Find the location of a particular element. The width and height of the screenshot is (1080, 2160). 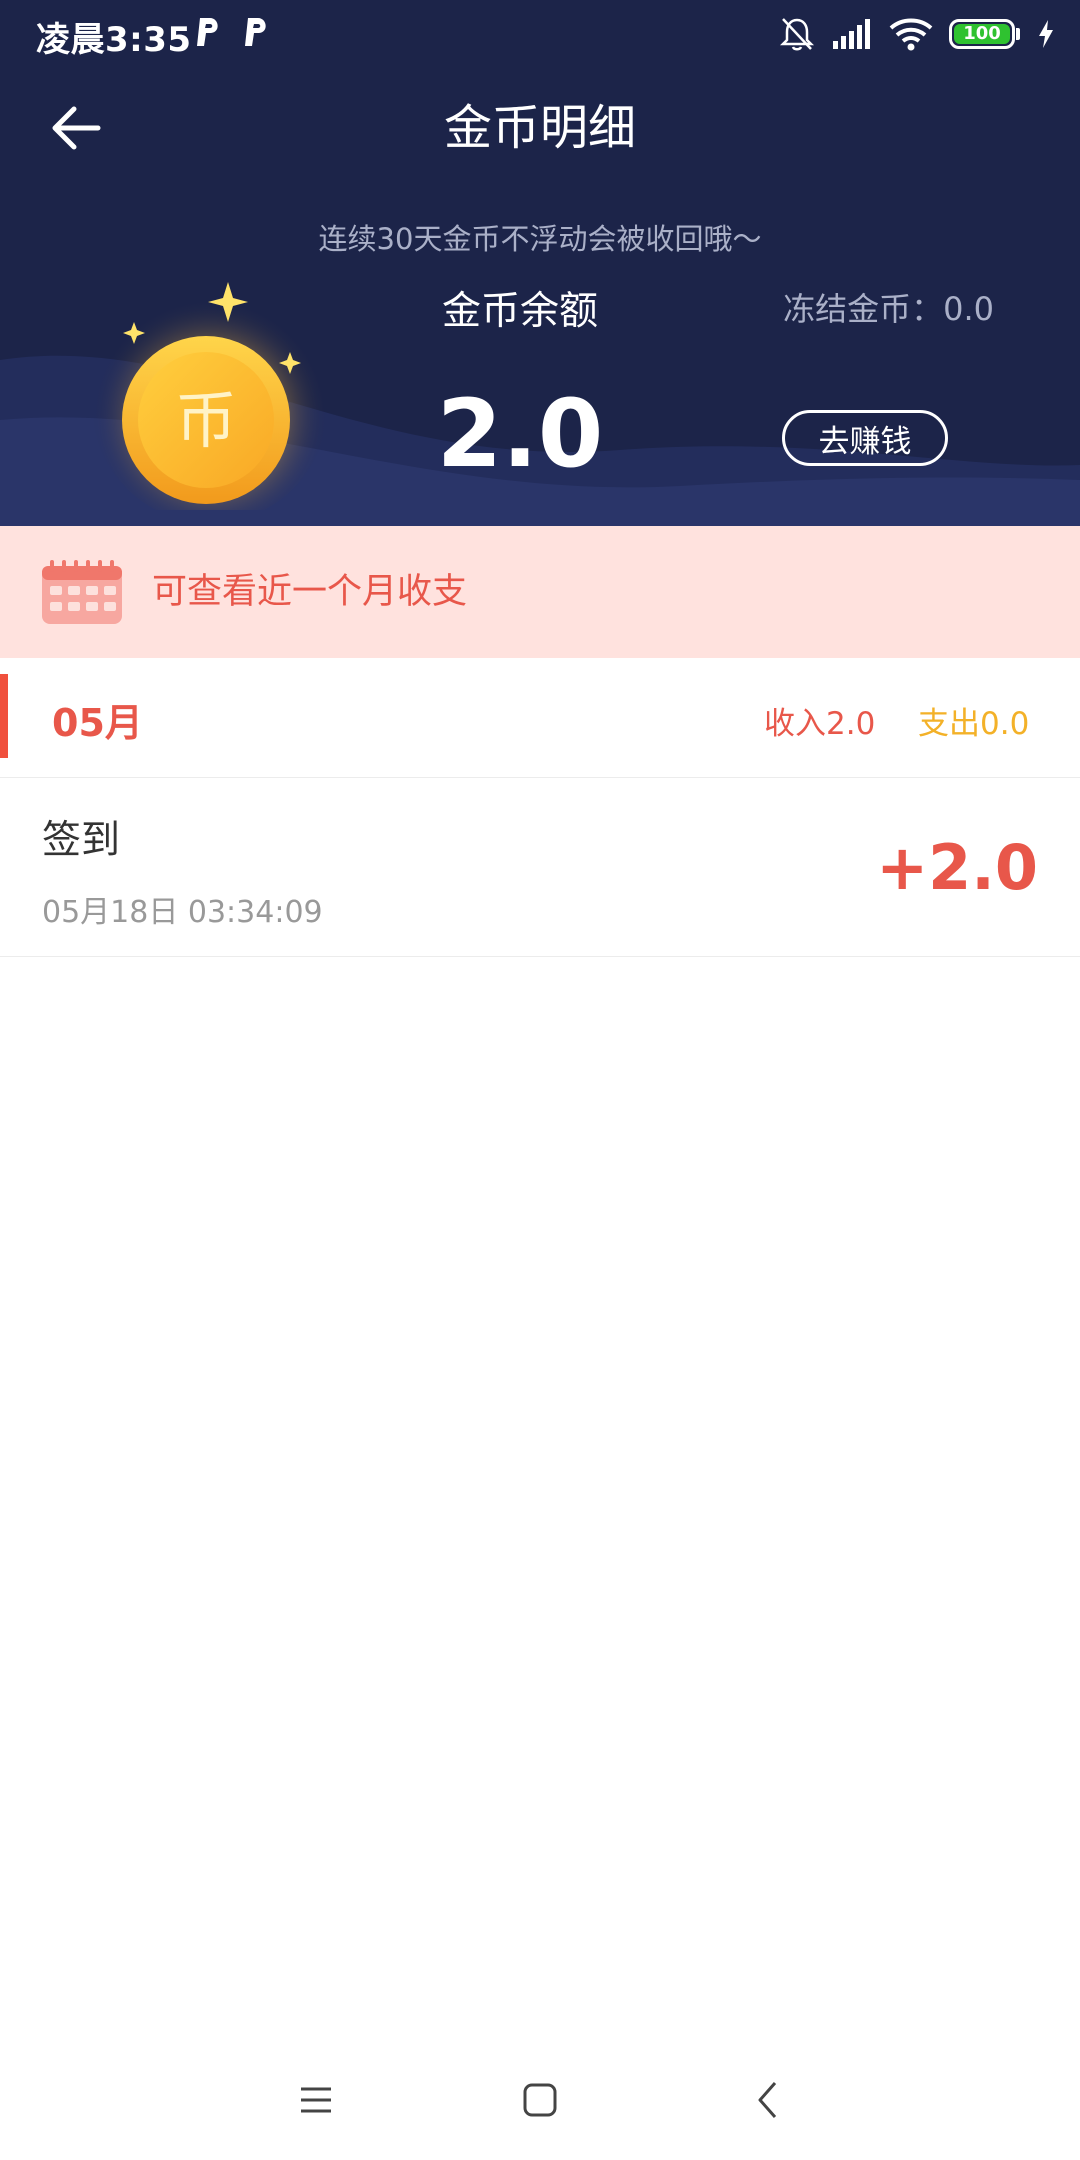

home-icon is located at coordinates (540, 2100).